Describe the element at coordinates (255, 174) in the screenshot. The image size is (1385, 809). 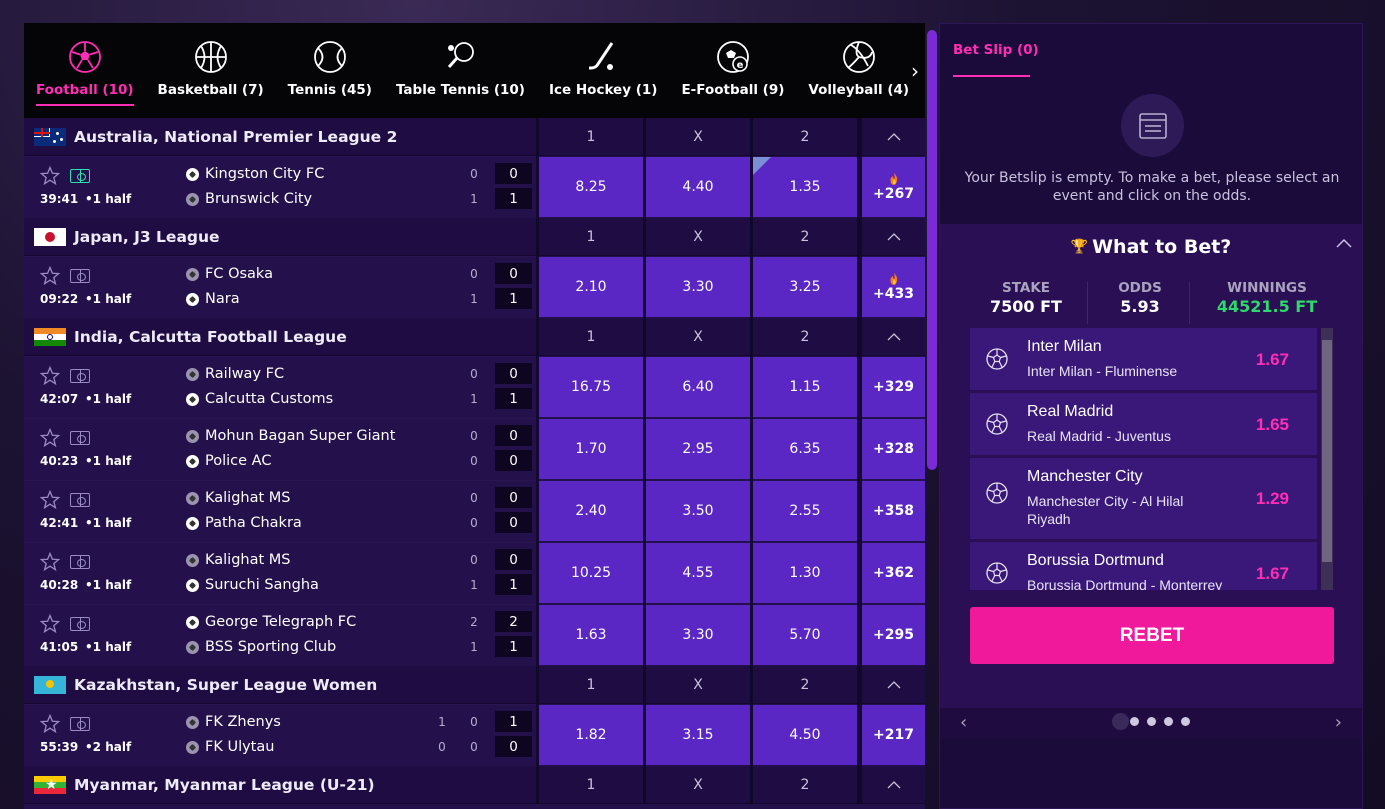
I see `home-team: Kingston City FC` at that location.